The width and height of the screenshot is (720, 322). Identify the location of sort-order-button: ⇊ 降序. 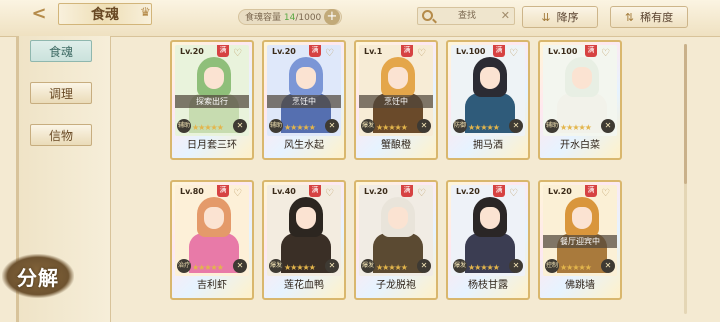
(560, 17).